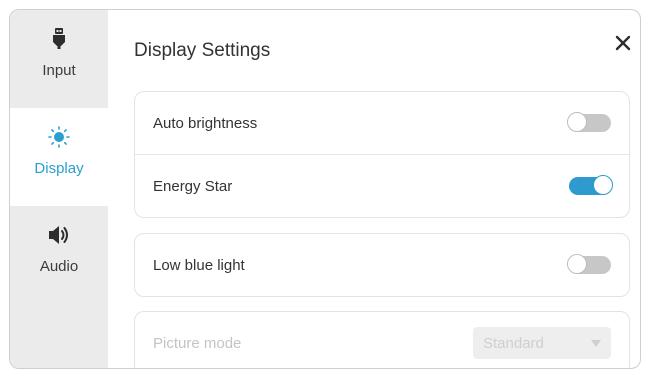  What do you see at coordinates (199, 265) in the screenshot?
I see `low-blue-light-label: Low blue light` at bounding box center [199, 265].